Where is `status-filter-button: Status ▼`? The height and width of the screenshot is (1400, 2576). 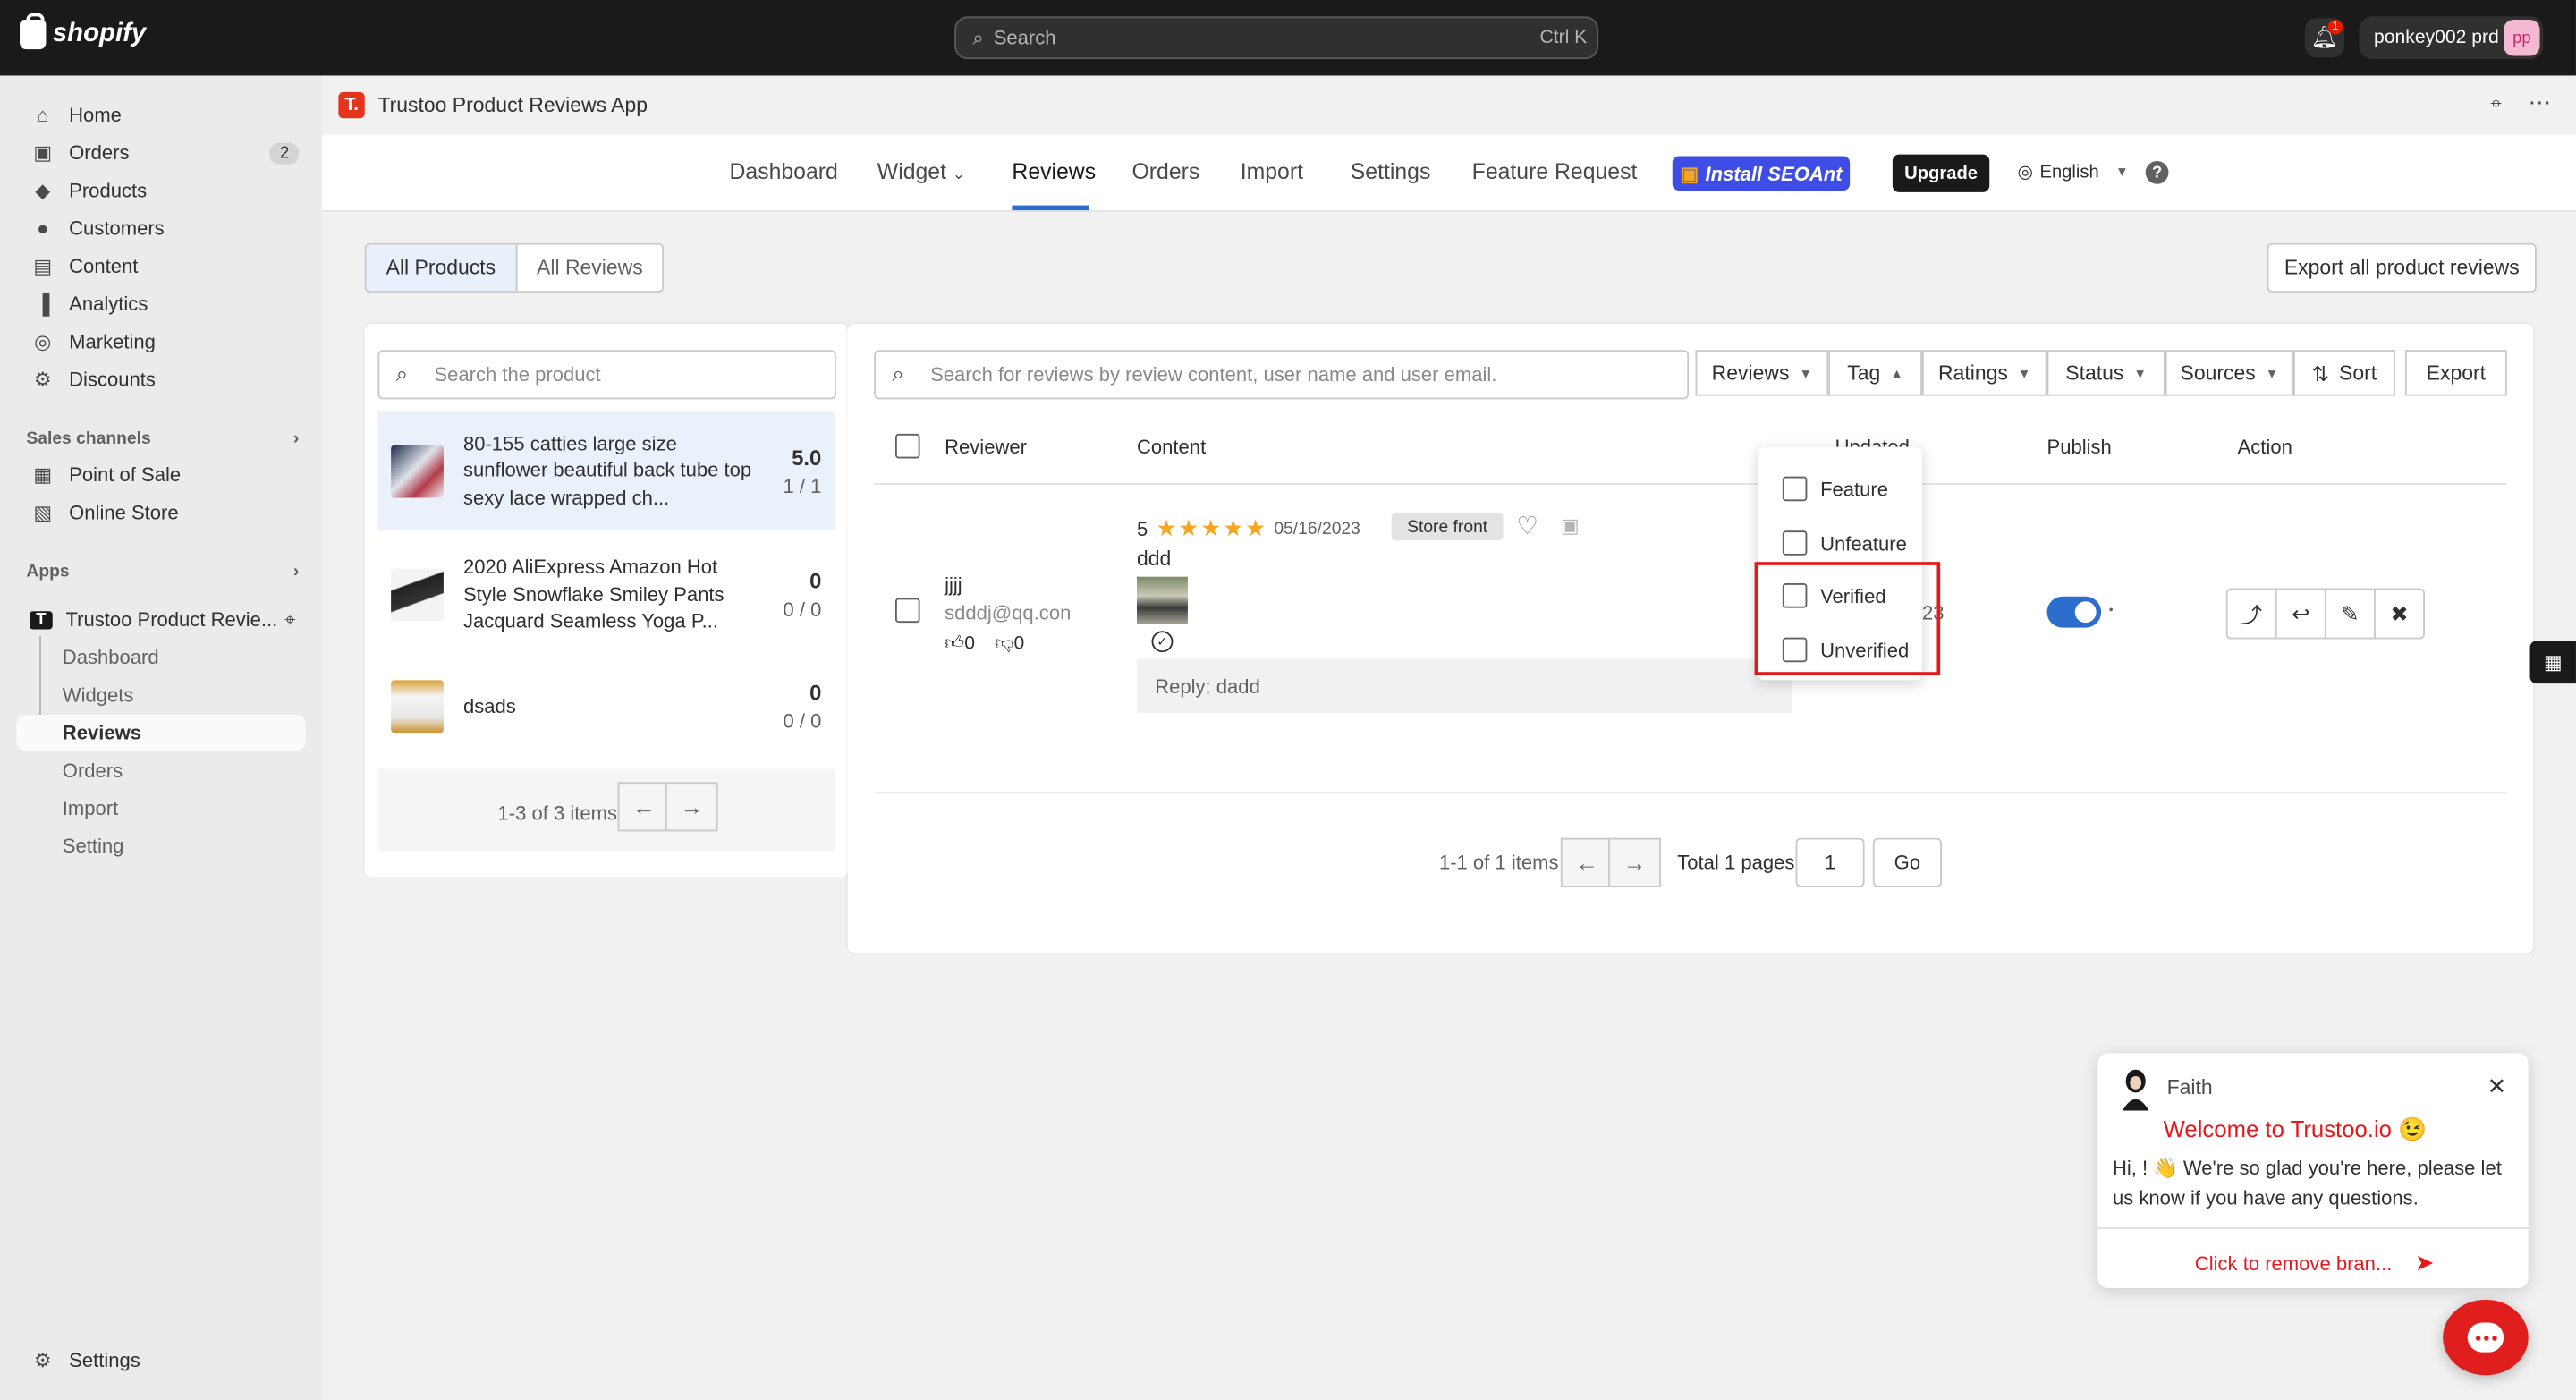
status-filter-button: Status ▼ is located at coordinates (2105, 373).